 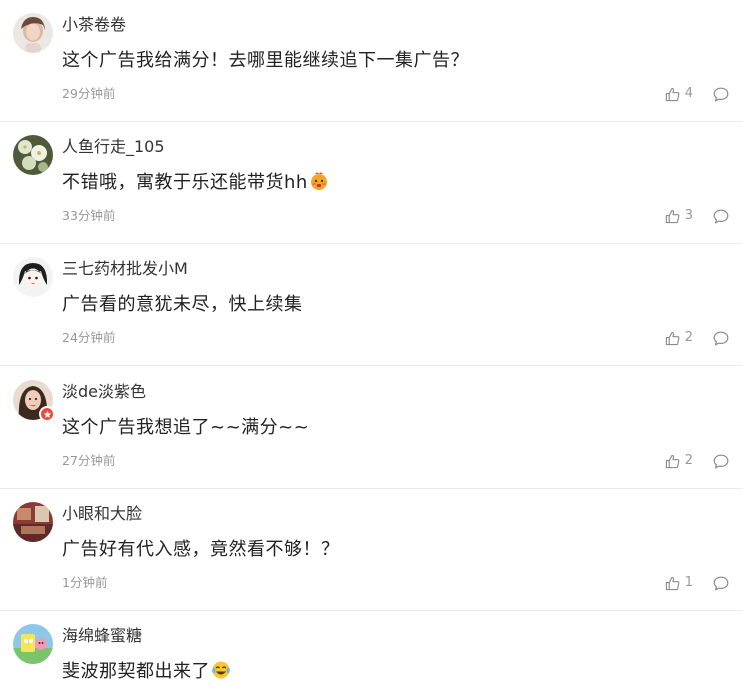 What do you see at coordinates (113, 147) in the screenshot?
I see `username: 人鱼行走_105` at bounding box center [113, 147].